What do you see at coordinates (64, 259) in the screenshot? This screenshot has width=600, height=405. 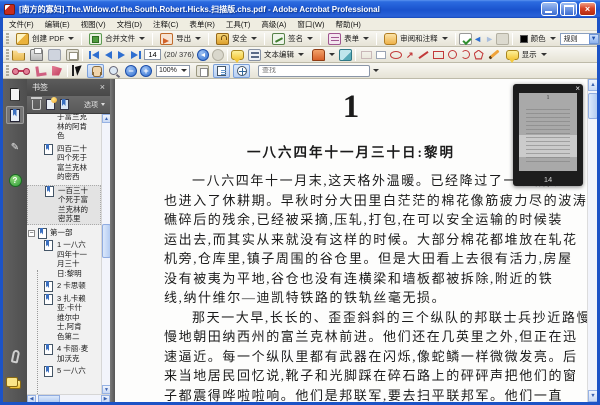 I see `bookmark-item: 1 一八六四年十一月三十日:黎明` at bounding box center [64, 259].